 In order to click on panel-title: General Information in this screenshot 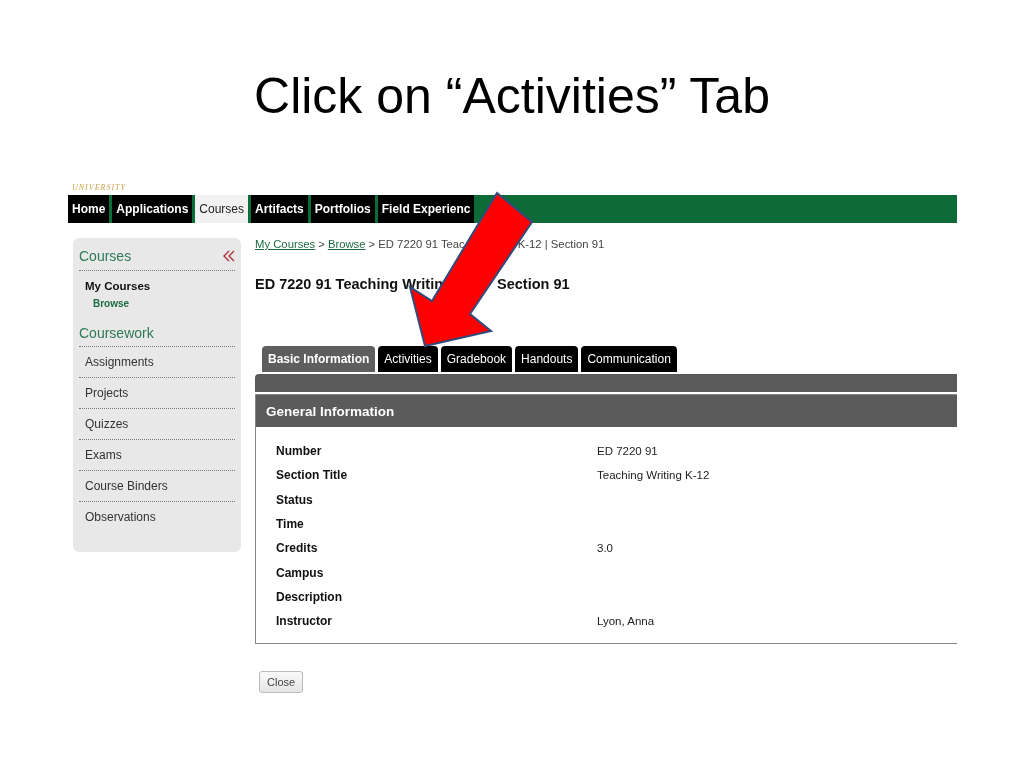, I will do `click(330, 411)`.